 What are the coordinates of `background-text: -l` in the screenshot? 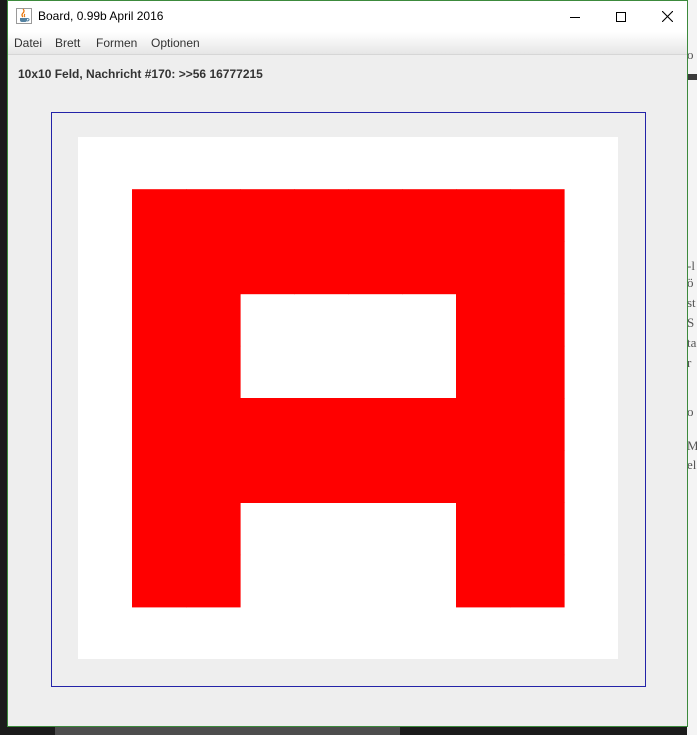 It's located at (691, 265).